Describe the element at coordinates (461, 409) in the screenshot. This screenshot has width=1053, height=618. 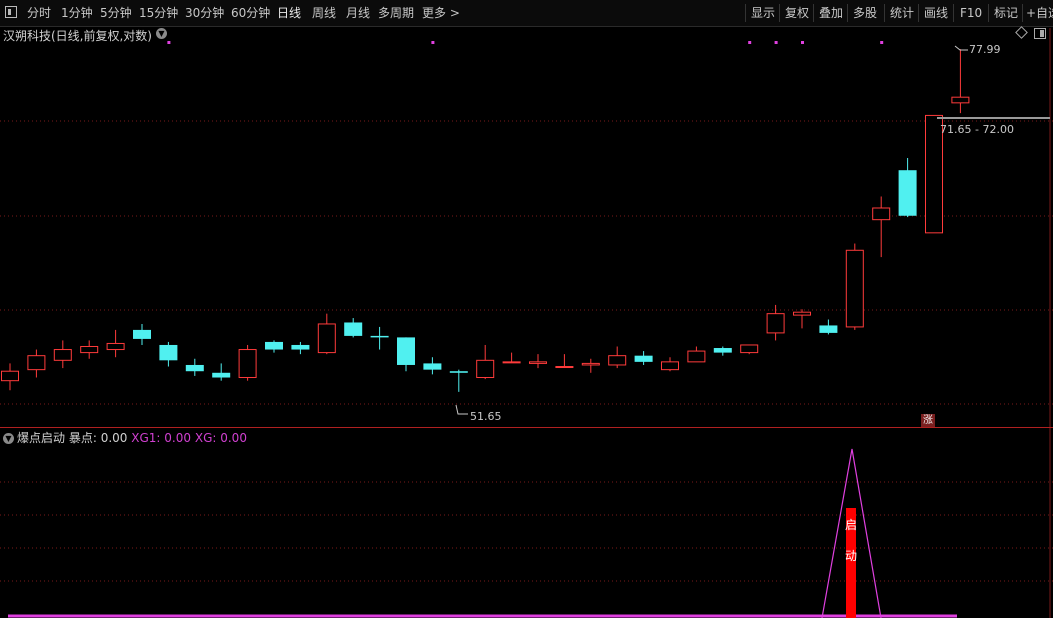
I see `low-marker-leader` at that location.